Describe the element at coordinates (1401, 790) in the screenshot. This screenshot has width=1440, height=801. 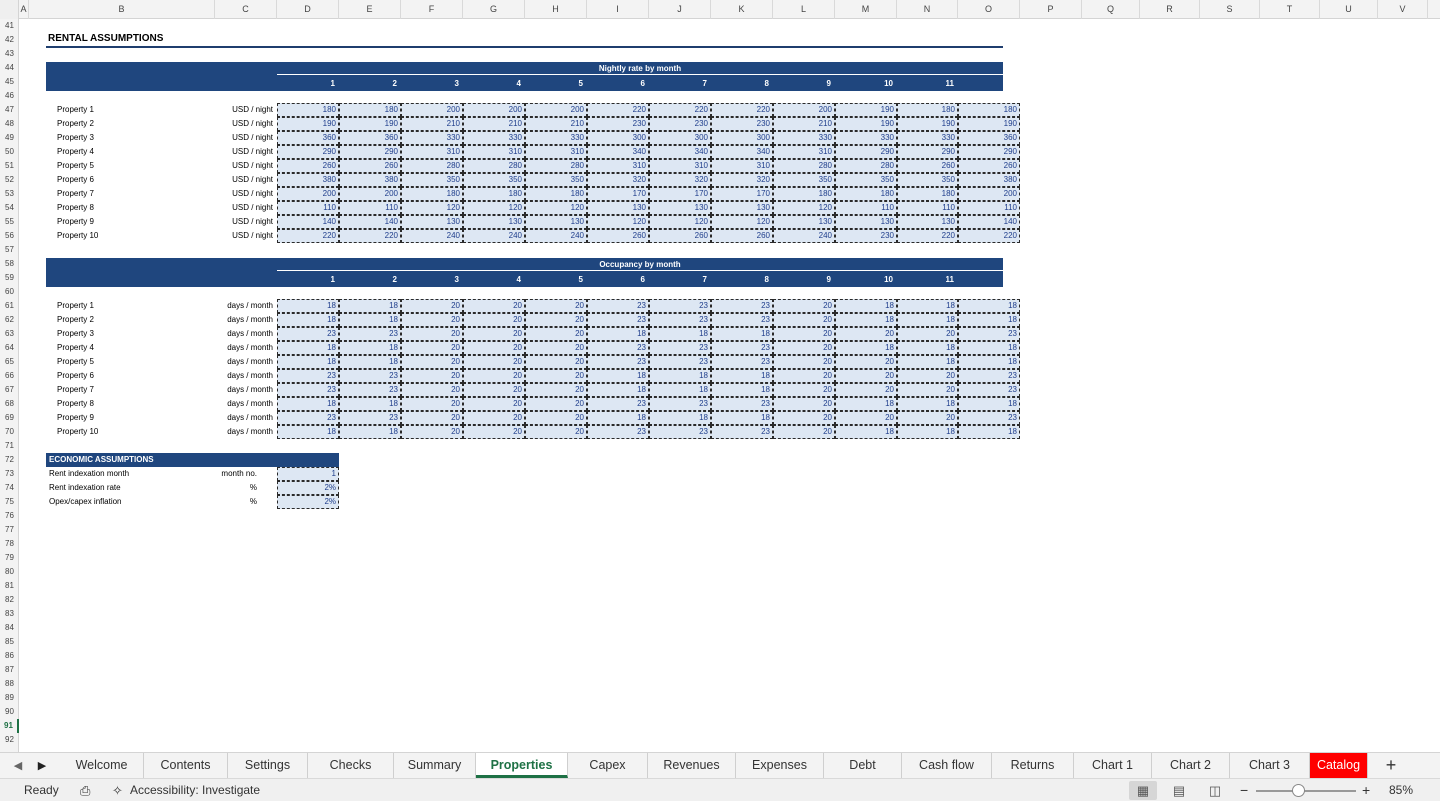
I see `zoom-level: 85%` at that location.